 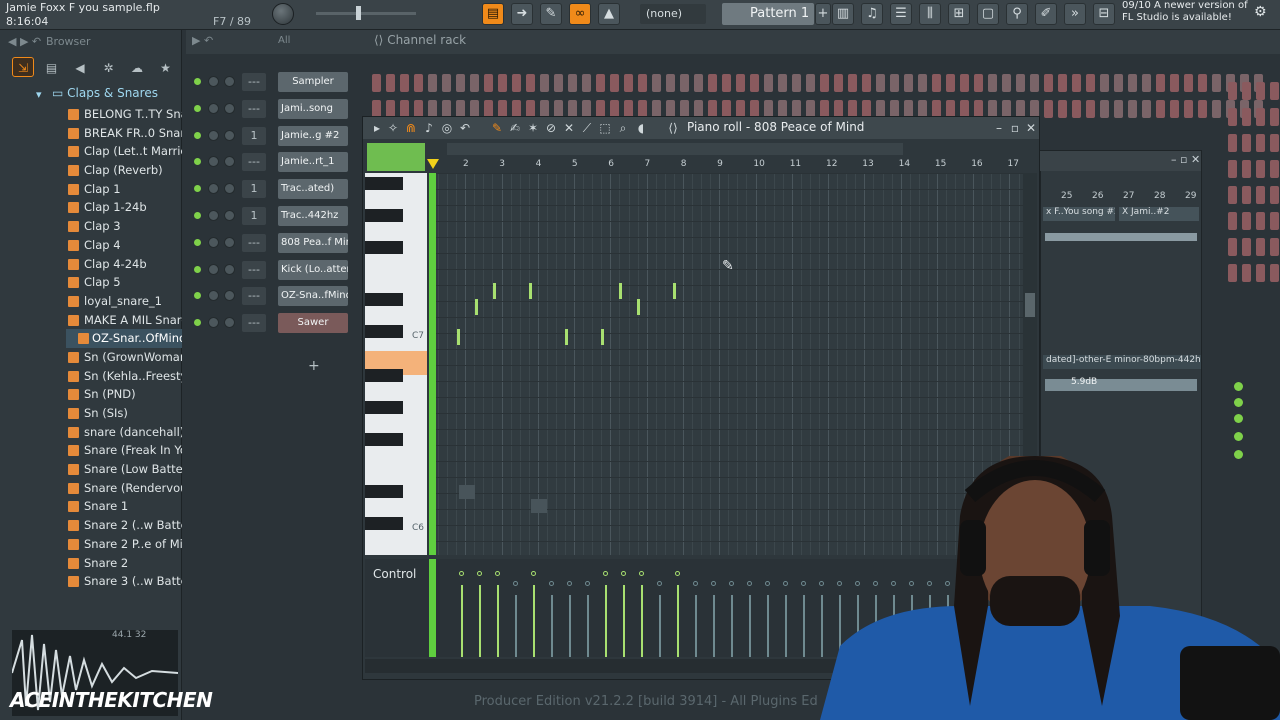 I want to click on browser-file-item: Snare (Low Battery), so click(x=124, y=469).